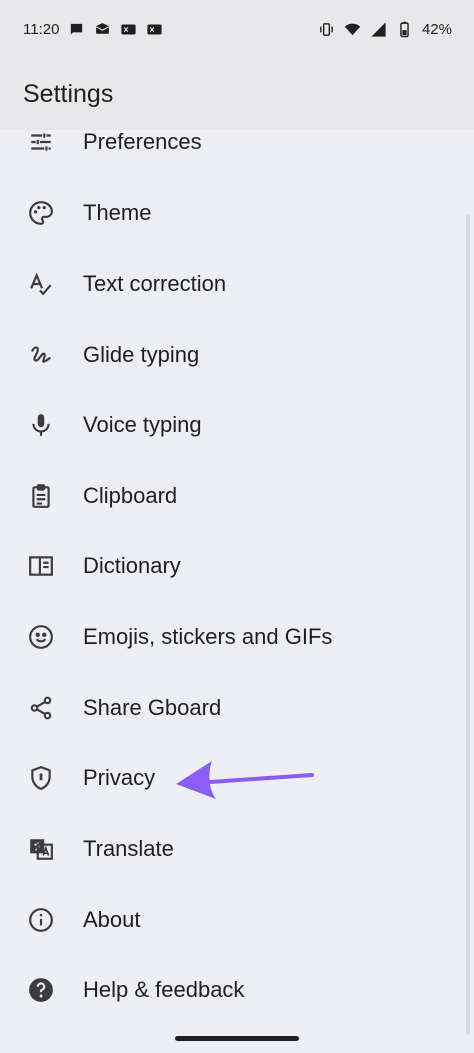  I want to click on settings-item-label: Share Gboard, so click(152, 707).